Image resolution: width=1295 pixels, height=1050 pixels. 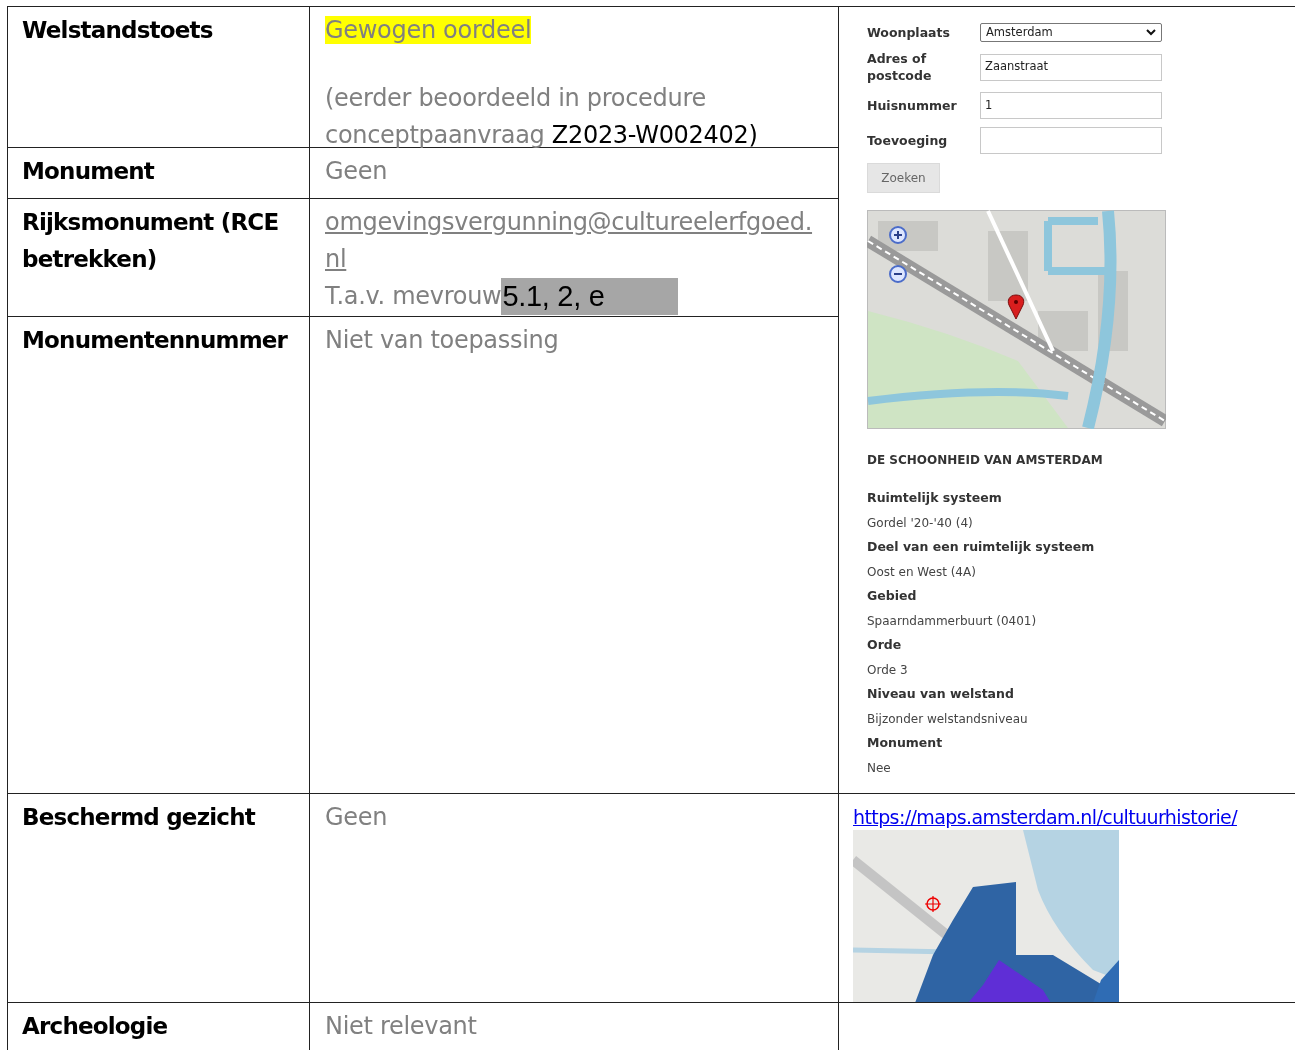 What do you see at coordinates (401, 1026) in the screenshot?
I see `value-text: Niet relevant` at bounding box center [401, 1026].